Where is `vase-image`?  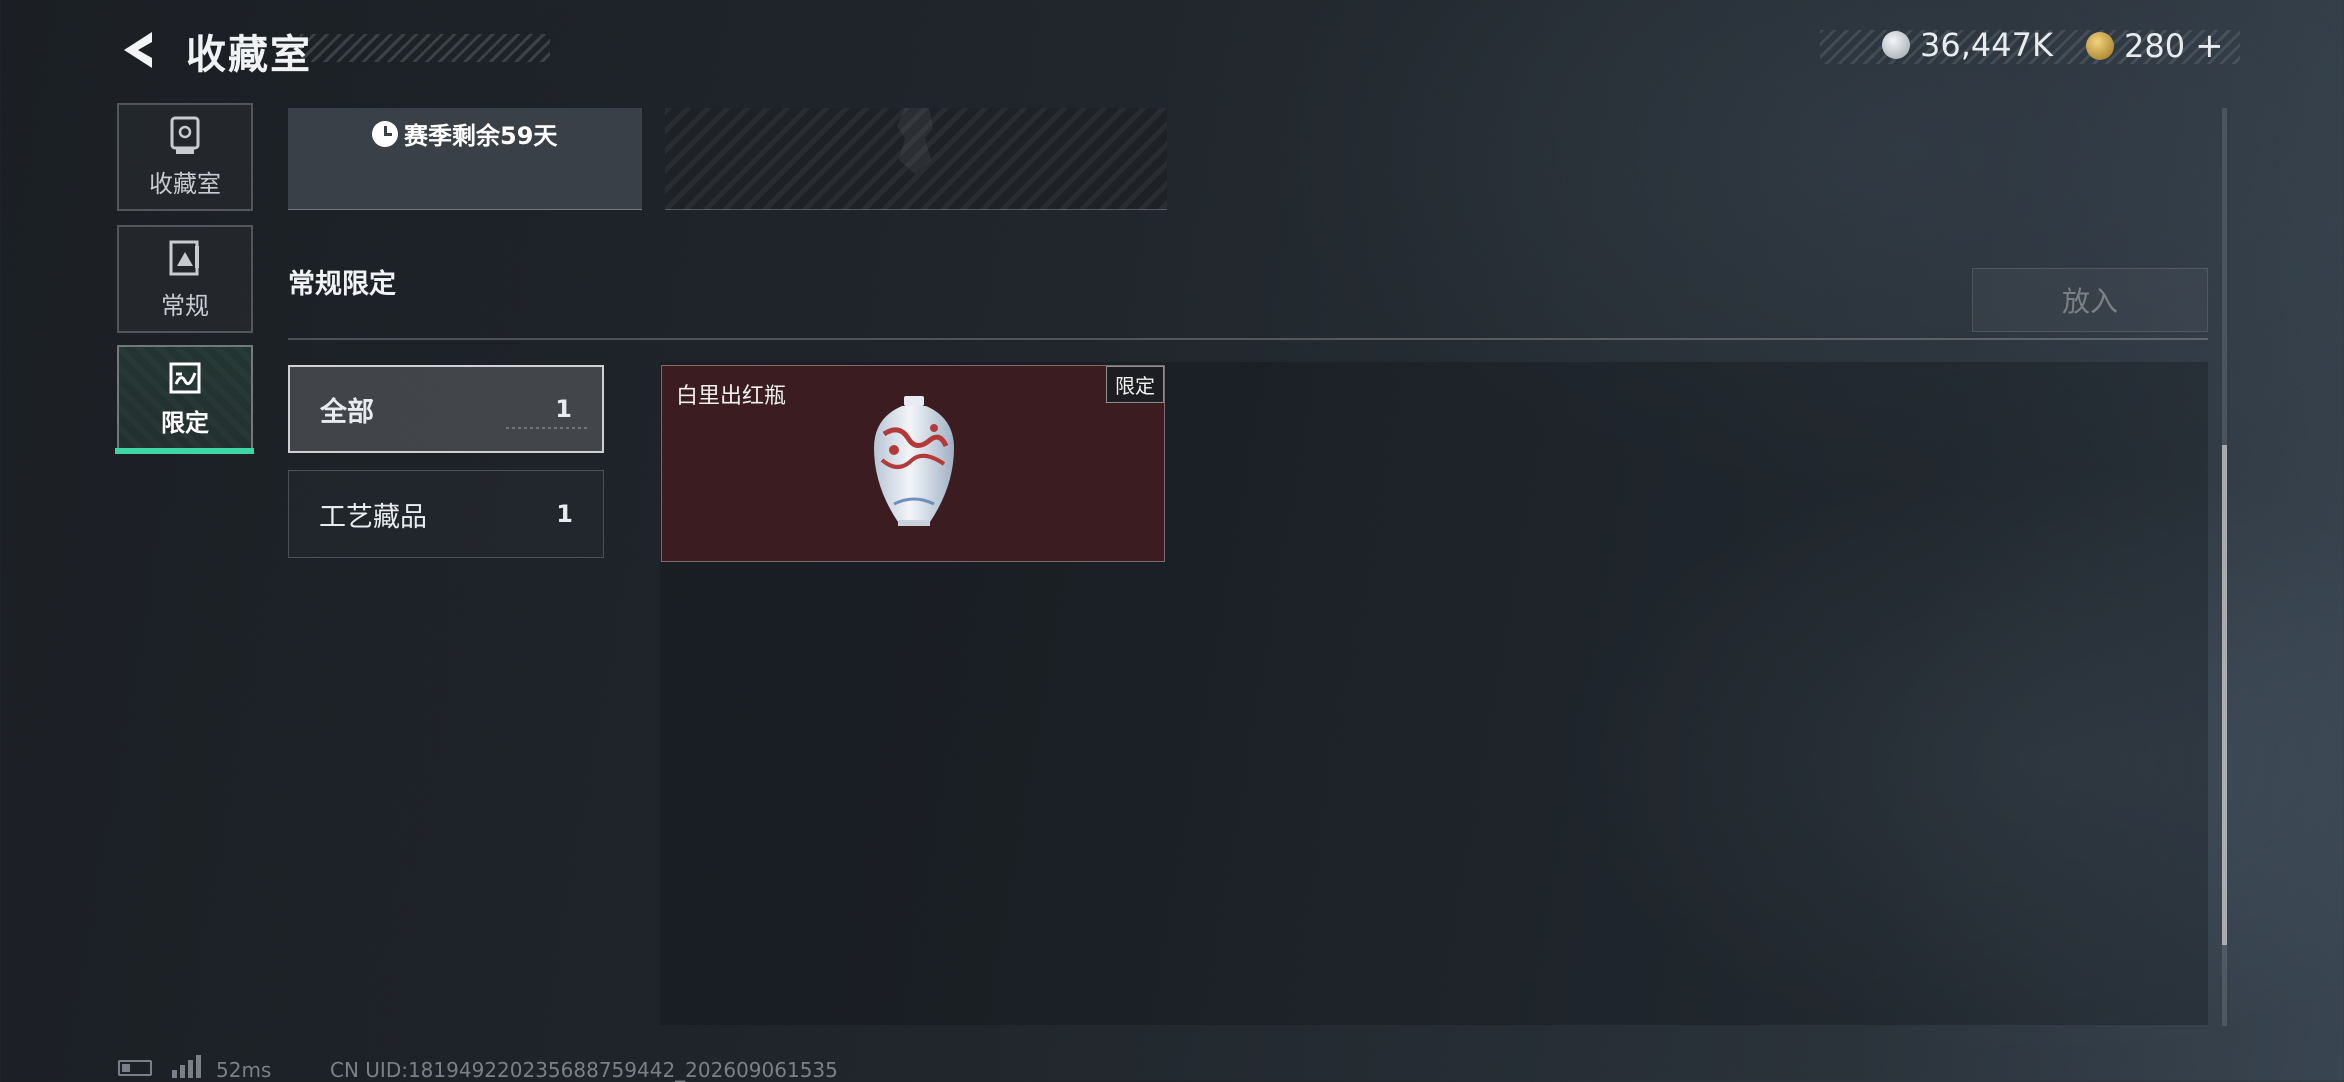
vase-image is located at coordinates (914, 461).